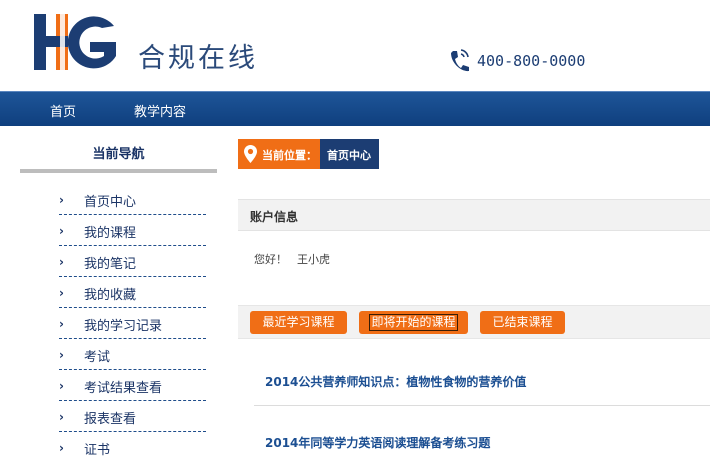 The width and height of the screenshot is (710, 457). Describe the element at coordinates (198, 58) in the screenshot. I see `site-title: 合规在线` at that location.